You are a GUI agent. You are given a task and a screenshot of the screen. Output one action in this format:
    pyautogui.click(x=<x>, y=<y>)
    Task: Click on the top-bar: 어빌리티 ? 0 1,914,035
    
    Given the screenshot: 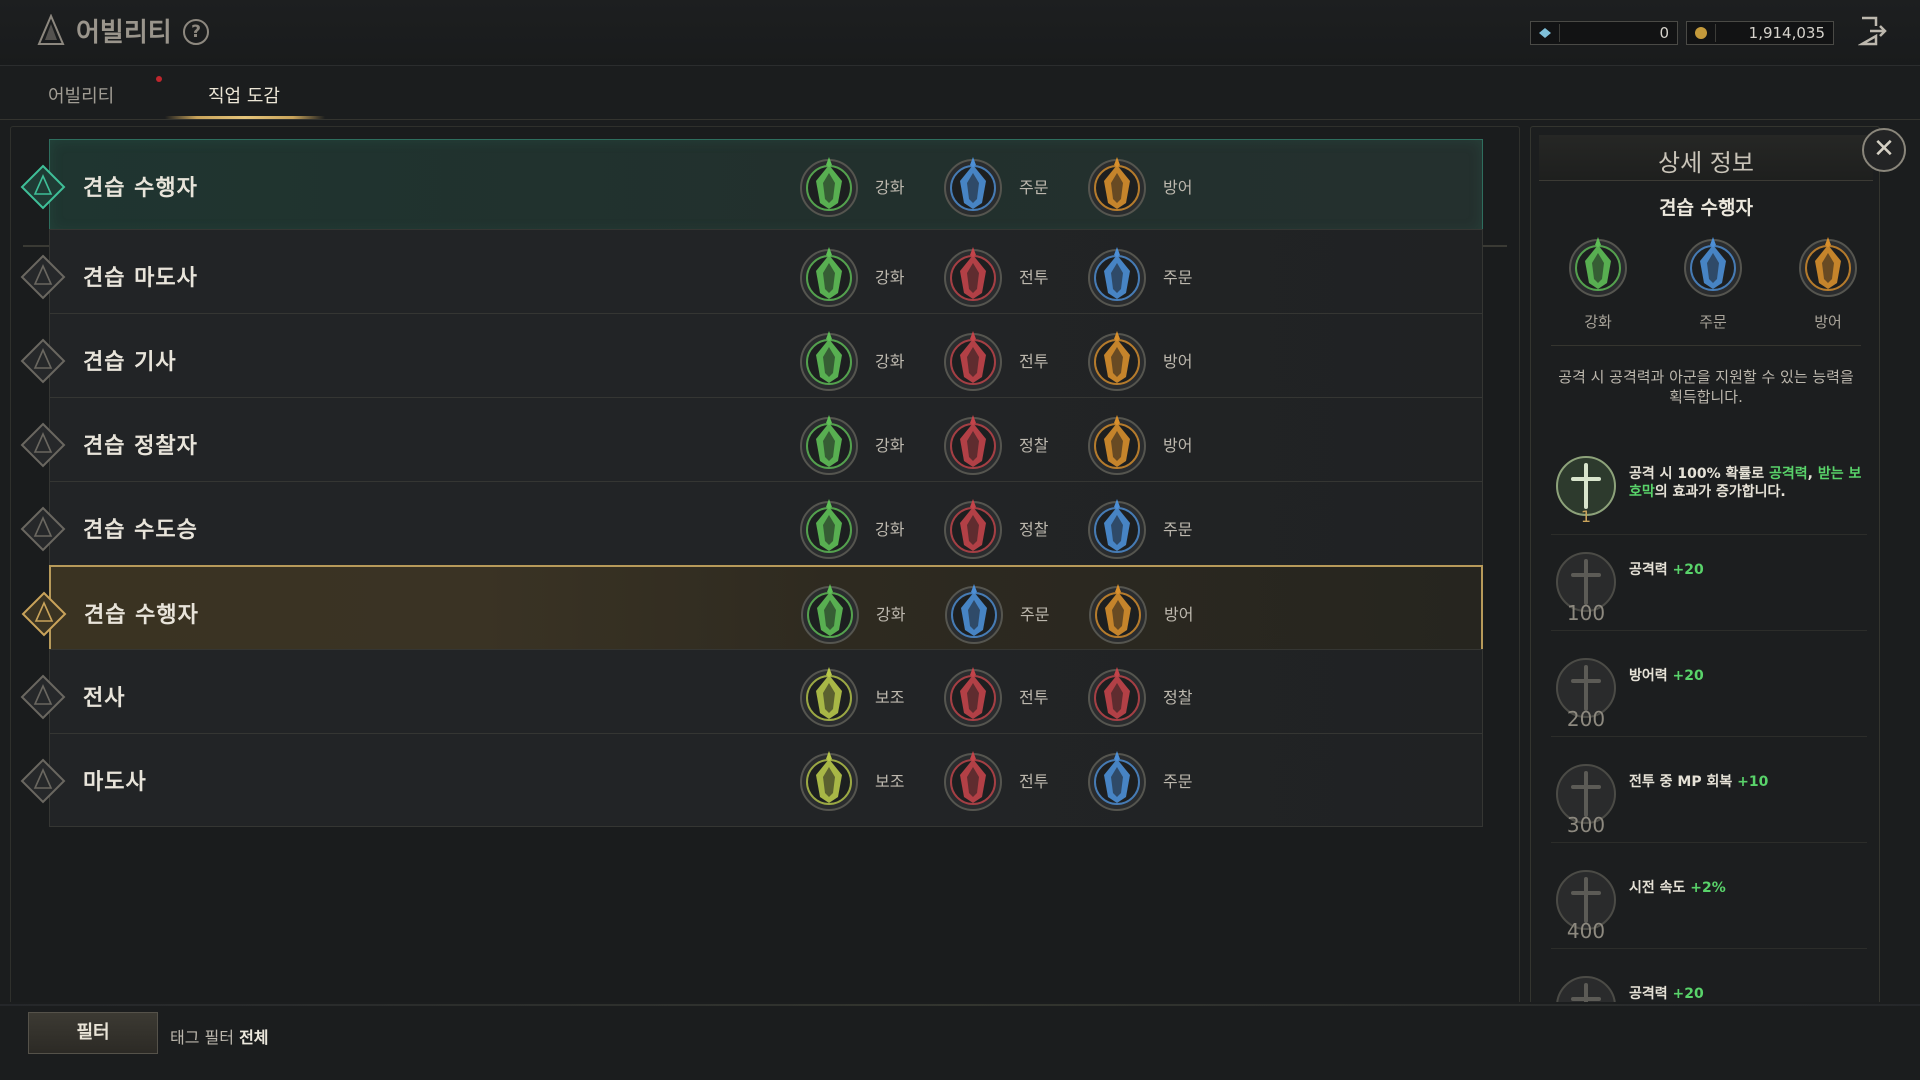 What is the action you would take?
    pyautogui.click(x=960, y=33)
    